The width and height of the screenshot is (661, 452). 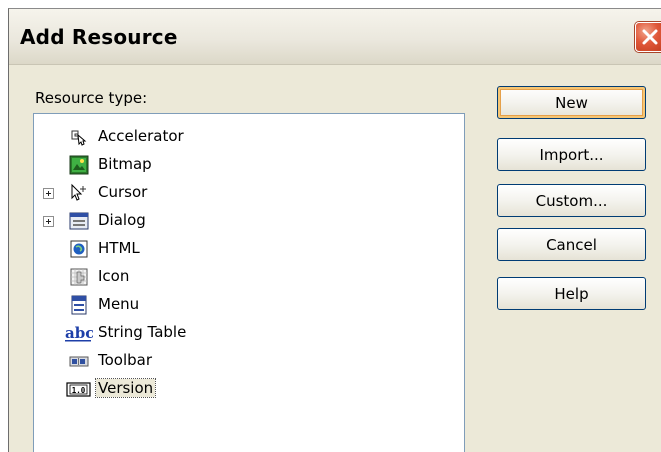 What do you see at coordinates (99, 37) in the screenshot?
I see `dialog-title: Add Resource` at bounding box center [99, 37].